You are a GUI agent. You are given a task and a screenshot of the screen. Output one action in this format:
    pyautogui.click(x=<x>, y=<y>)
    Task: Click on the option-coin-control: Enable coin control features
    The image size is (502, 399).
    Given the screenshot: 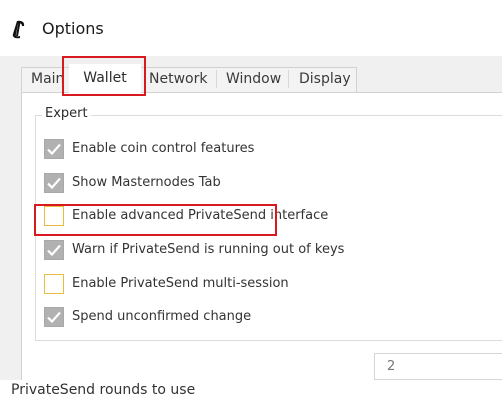 What is the action you would take?
    pyautogui.click(x=244, y=150)
    